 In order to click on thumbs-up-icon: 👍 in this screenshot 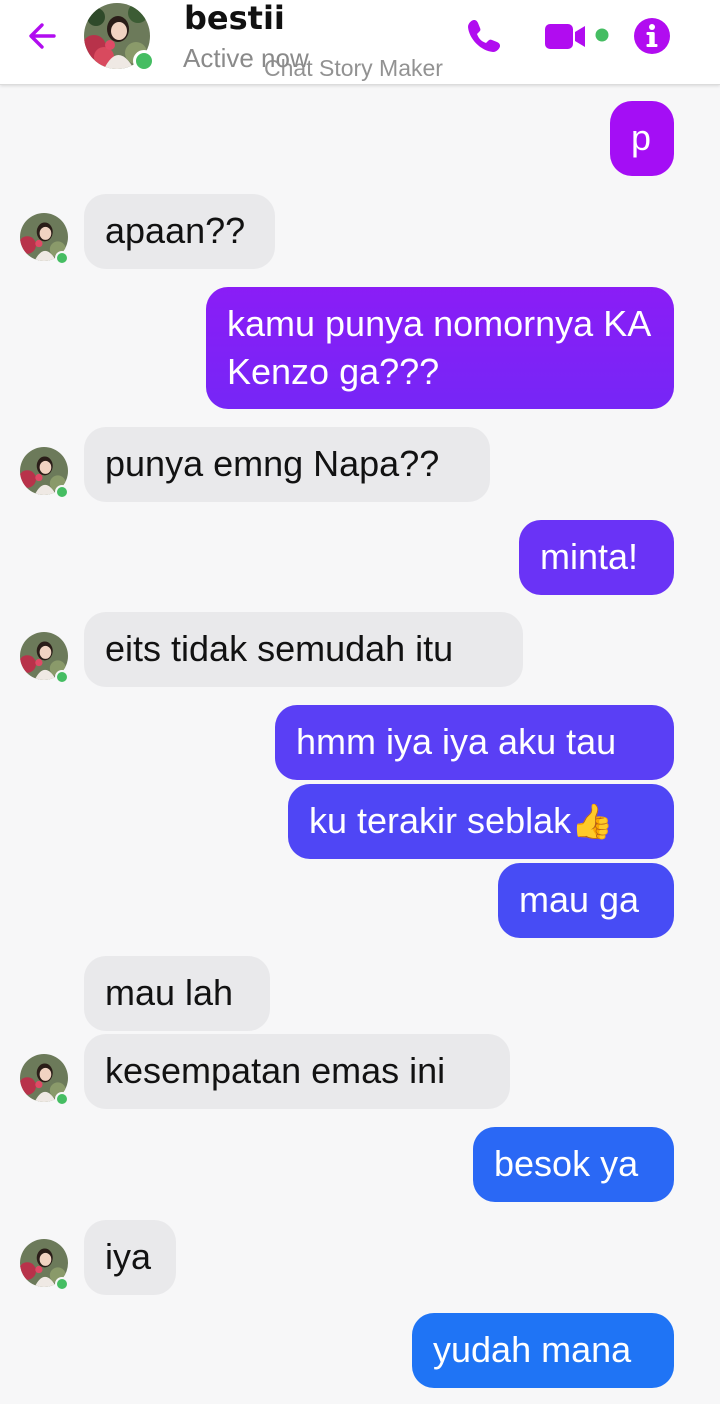, I will do `click(592, 822)`.